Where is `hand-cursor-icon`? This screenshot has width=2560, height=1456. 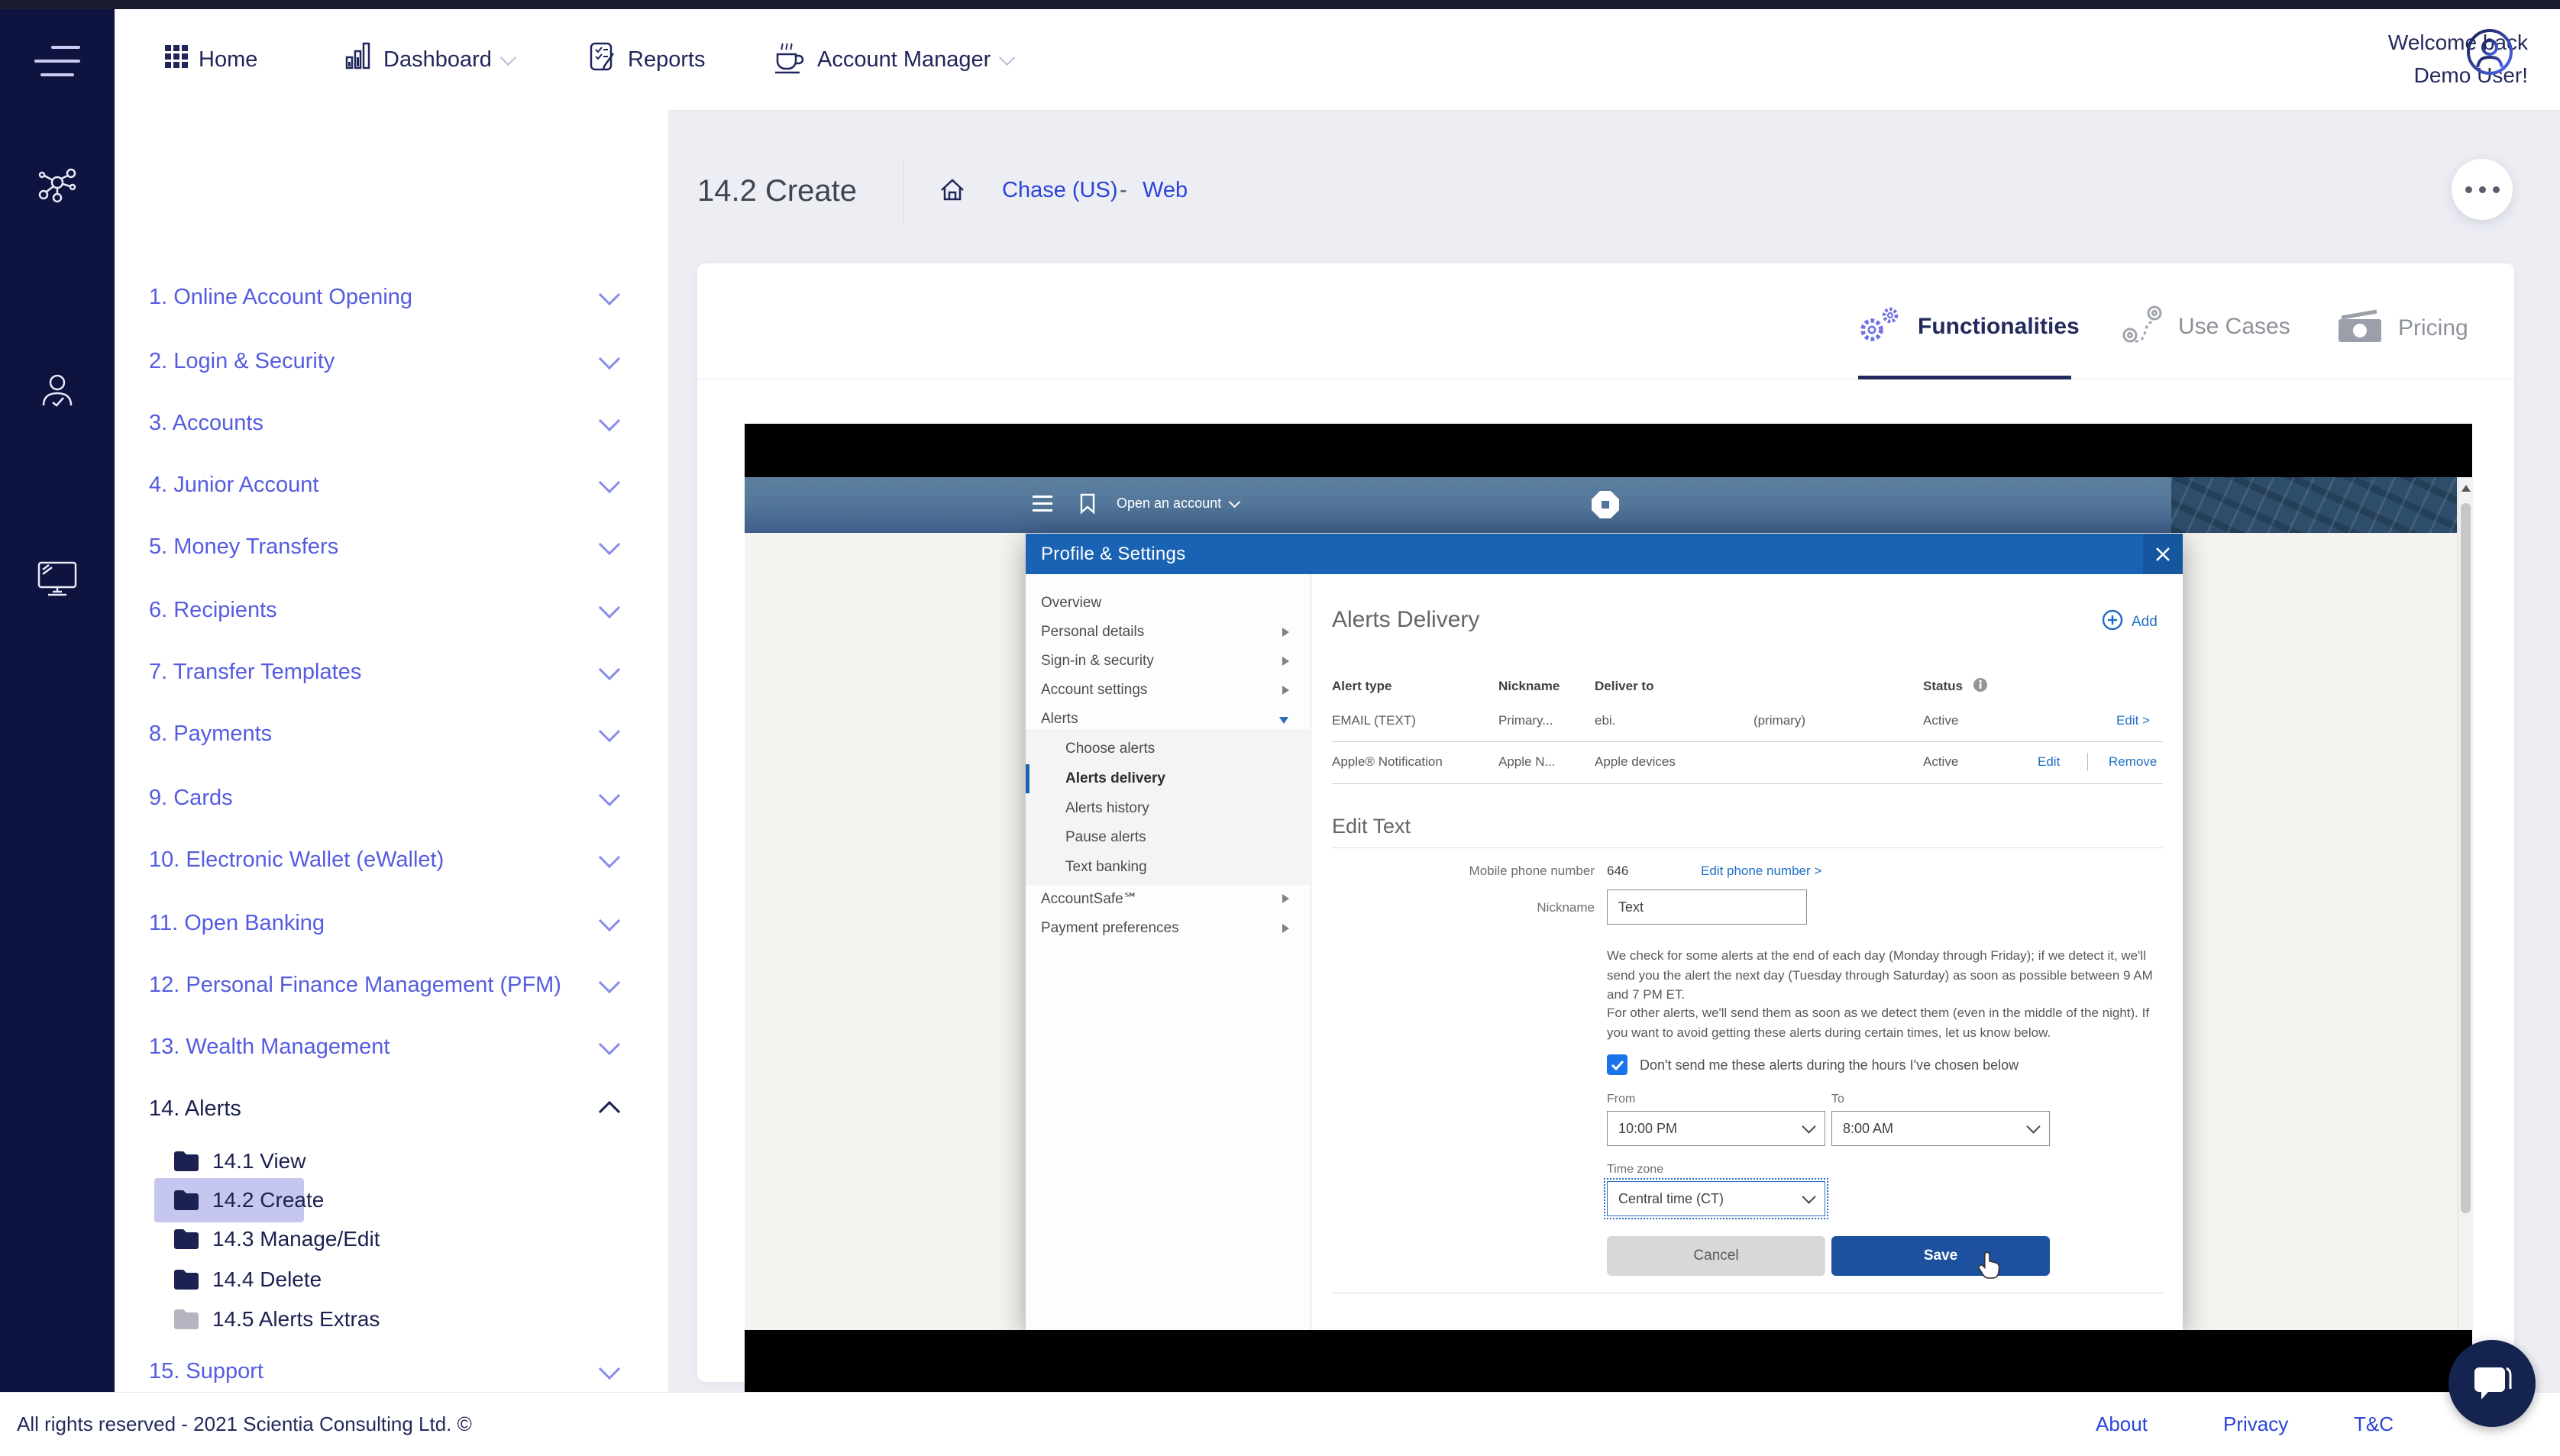
hand-cursor-icon is located at coordinates (1989, 1266).